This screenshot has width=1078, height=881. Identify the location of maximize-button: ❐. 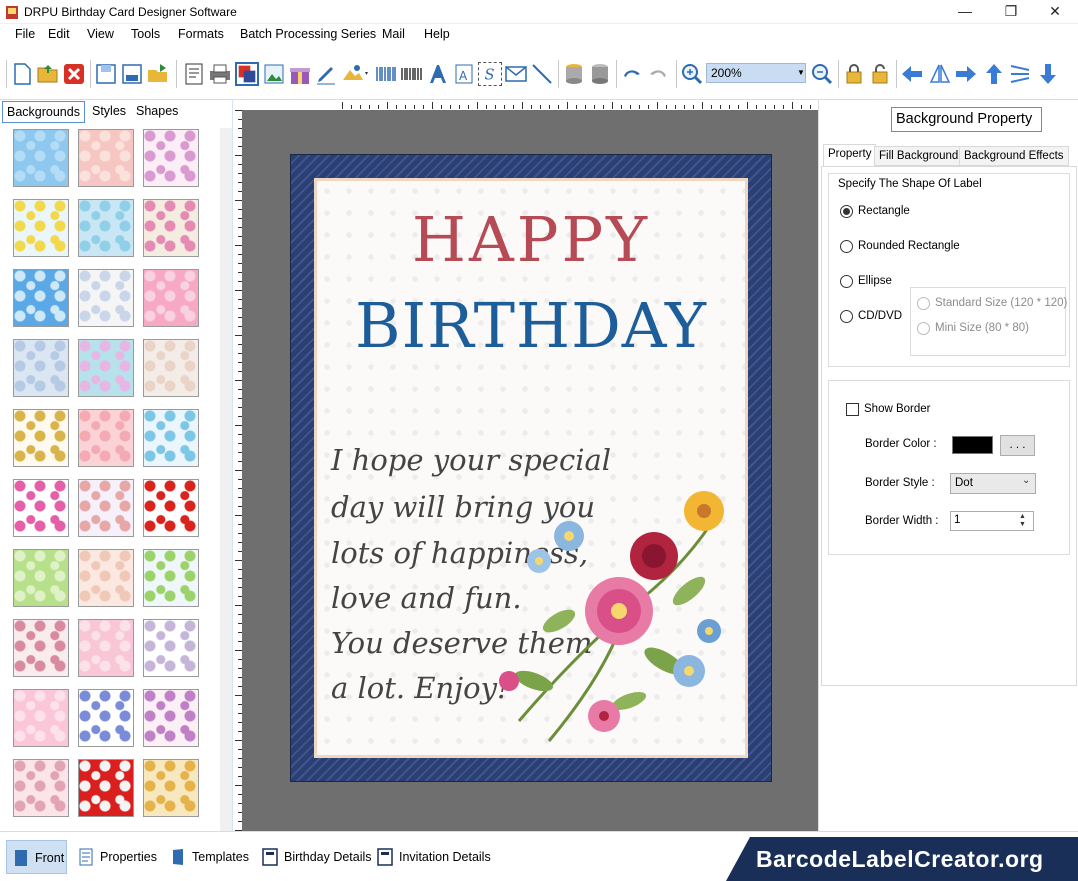
(1011, 12).